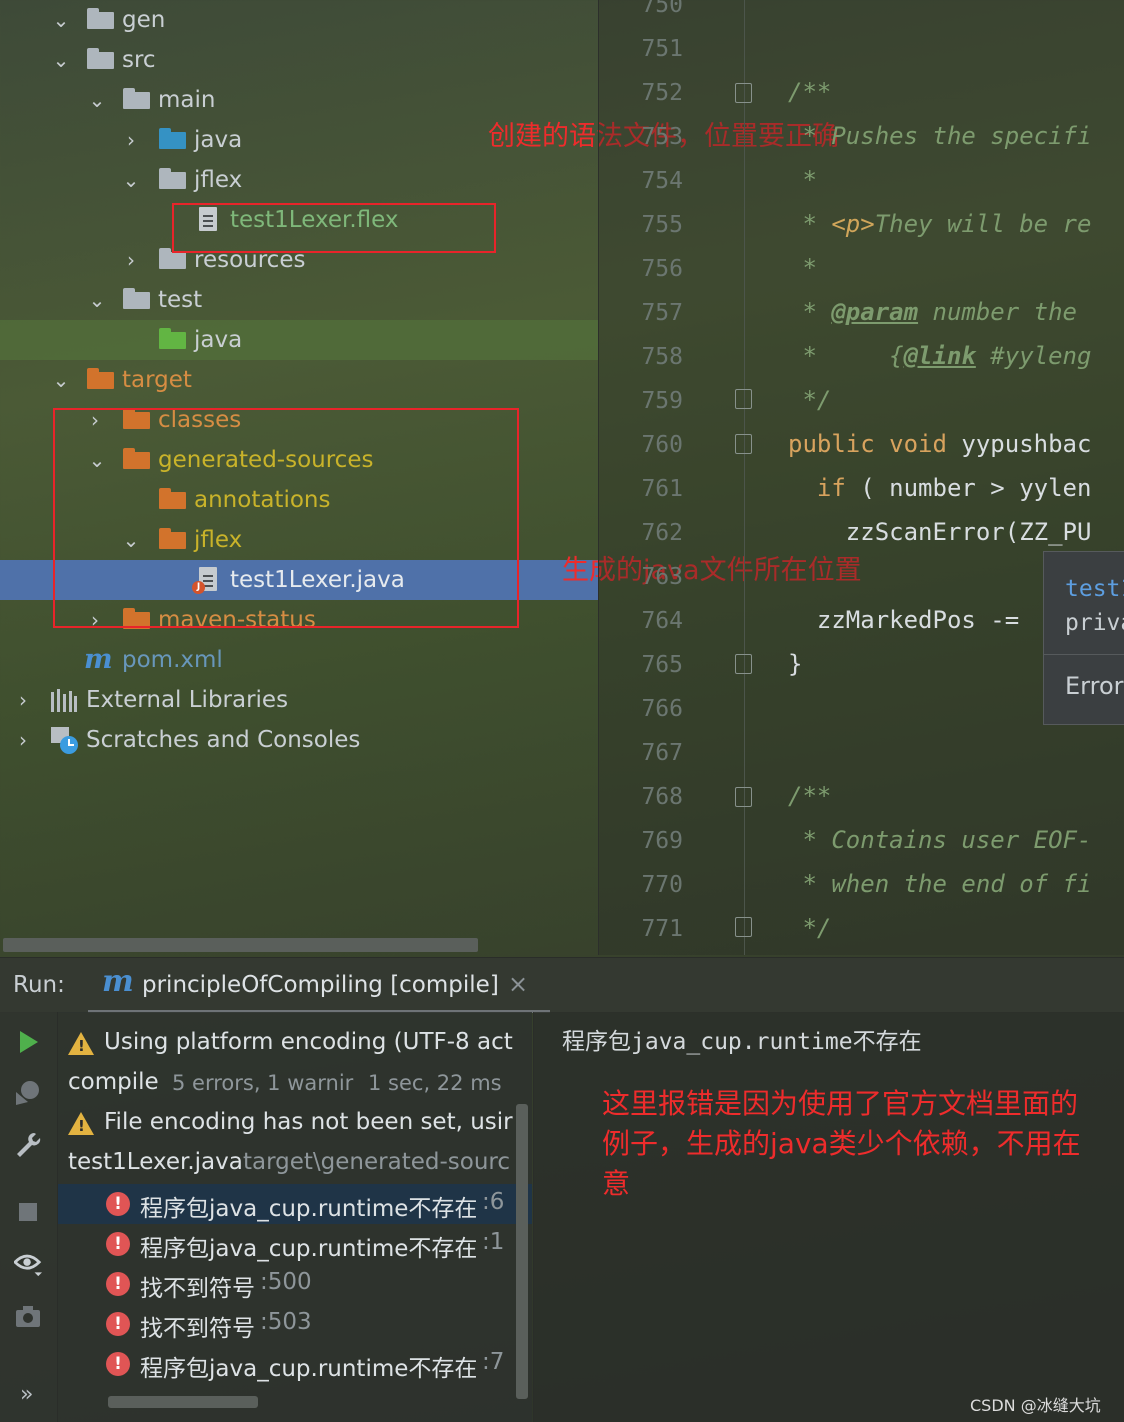  What do you see at coordinates (940, 532) in the screenshot?
I see `code-line: zzScanError(ZZ_PU` at bounding box center [940, 532].